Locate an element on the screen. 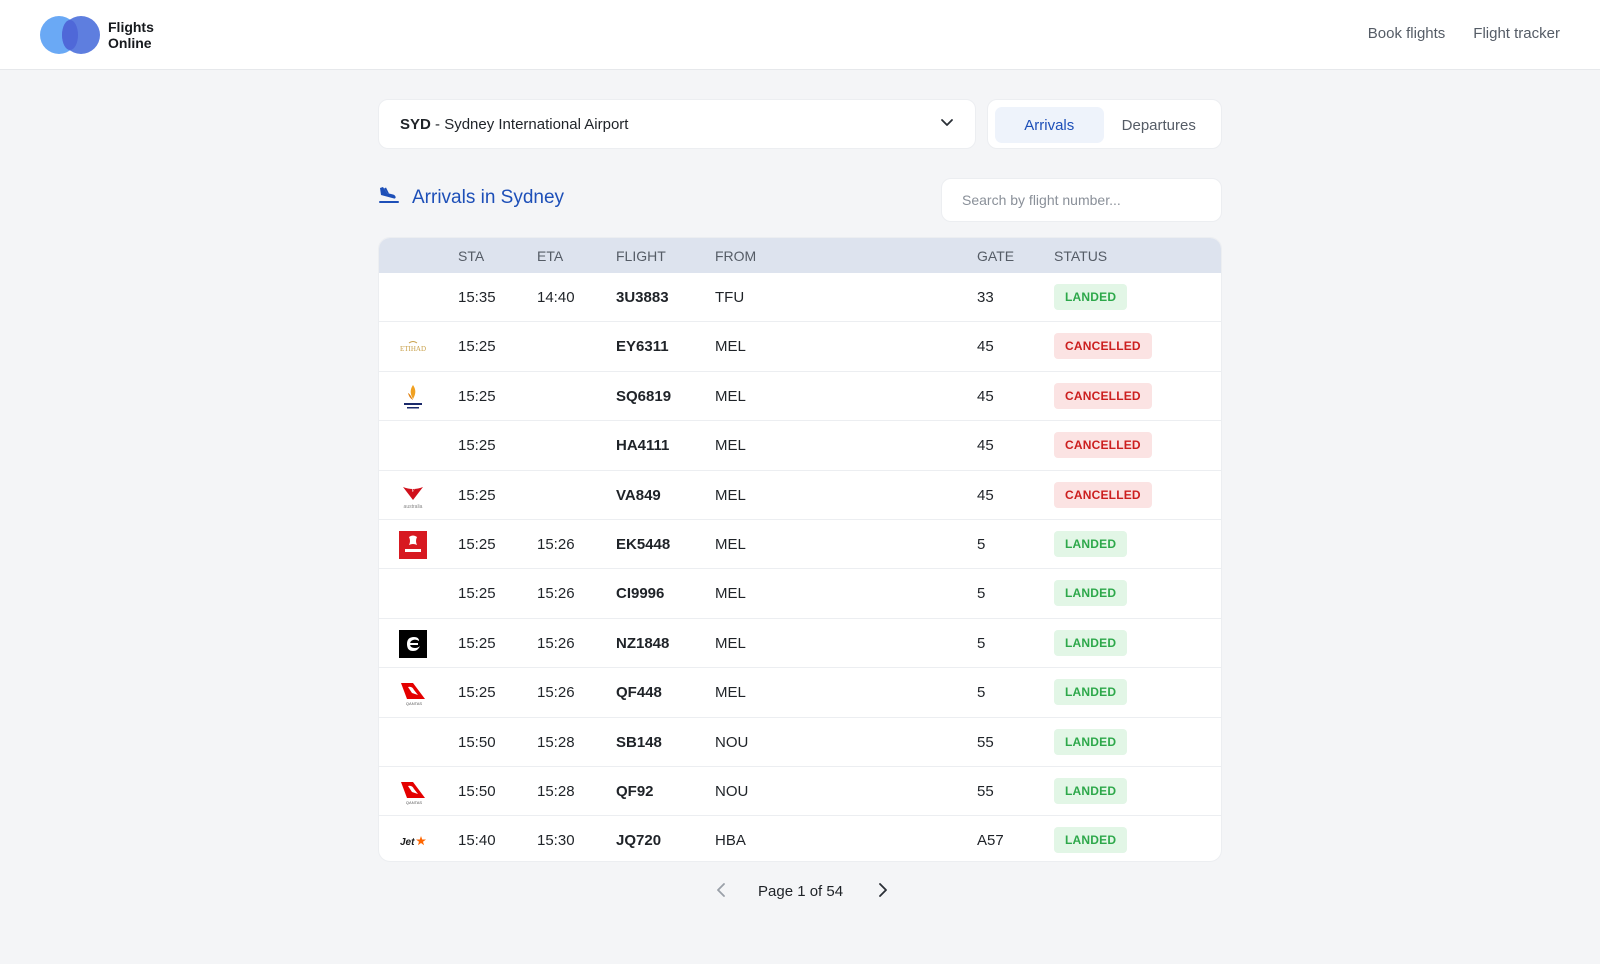  airport-select: SYD - Sydney International Airport is located at coordinates (677, 124).